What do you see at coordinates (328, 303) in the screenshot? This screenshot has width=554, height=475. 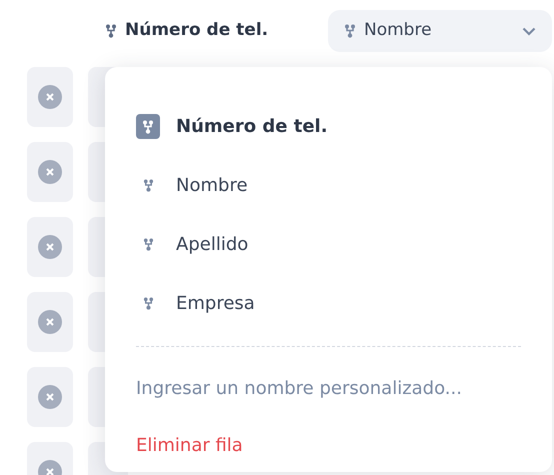 I see `menu-item: Empresa` at bounding box center [328, 303].